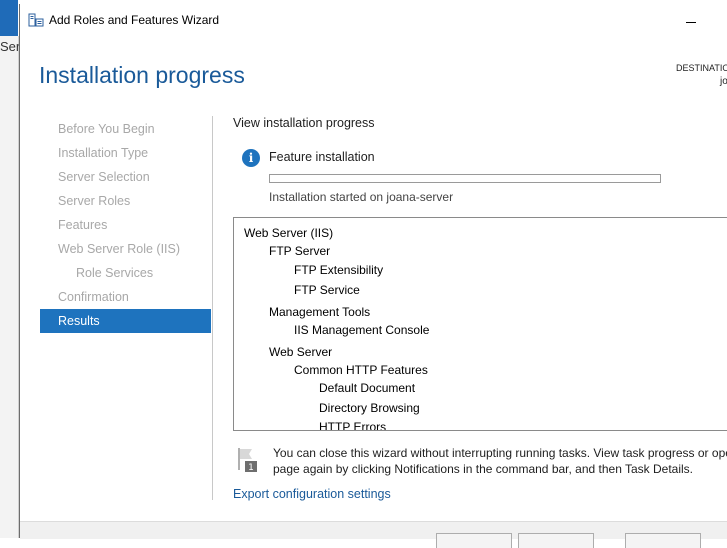 Image resolution: width=727 pixels, height=548 pixels. I want to click on flag-notification-icon: 1, so click(247, 459).